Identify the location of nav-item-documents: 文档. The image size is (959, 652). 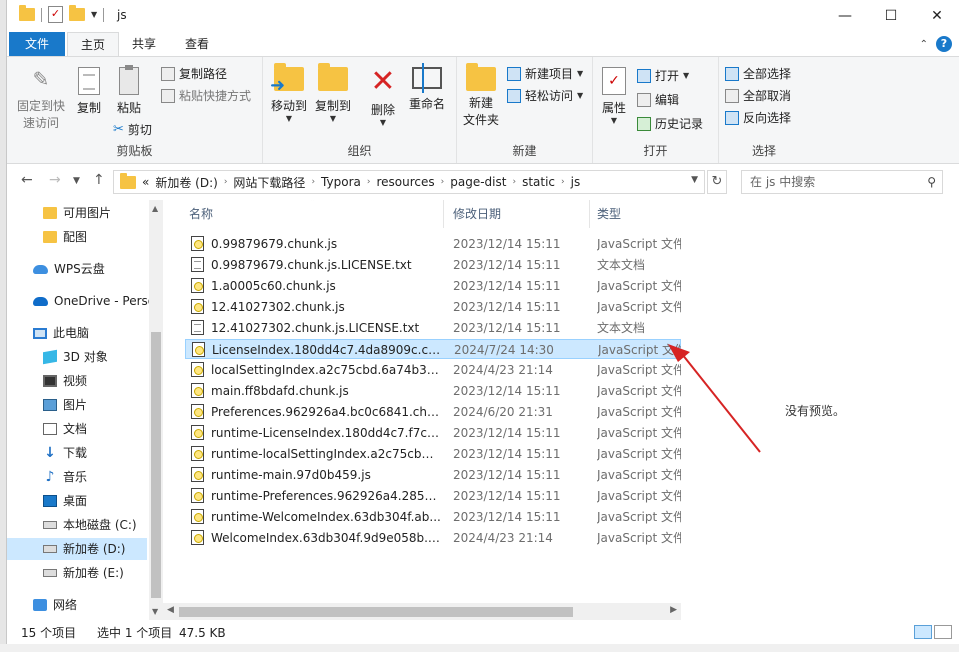
(47, 429).